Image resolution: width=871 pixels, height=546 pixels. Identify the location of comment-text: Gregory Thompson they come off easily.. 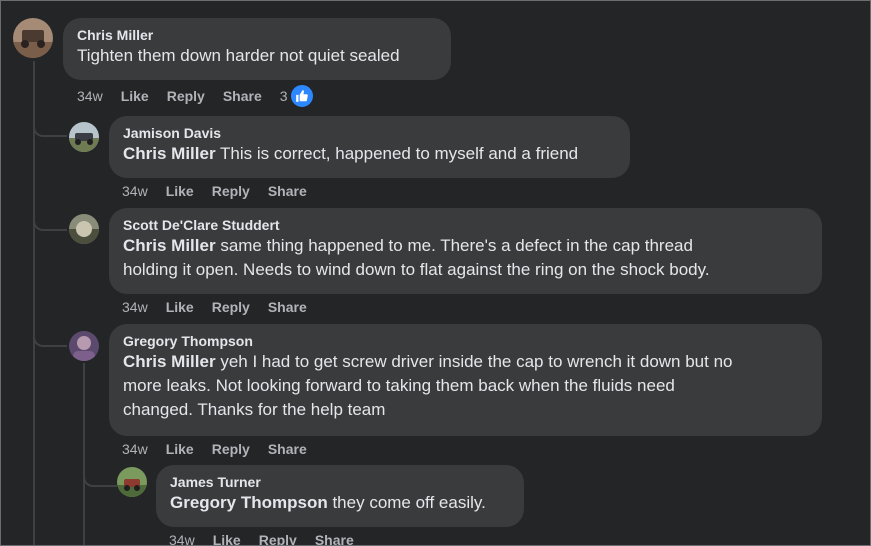
(340, 503).